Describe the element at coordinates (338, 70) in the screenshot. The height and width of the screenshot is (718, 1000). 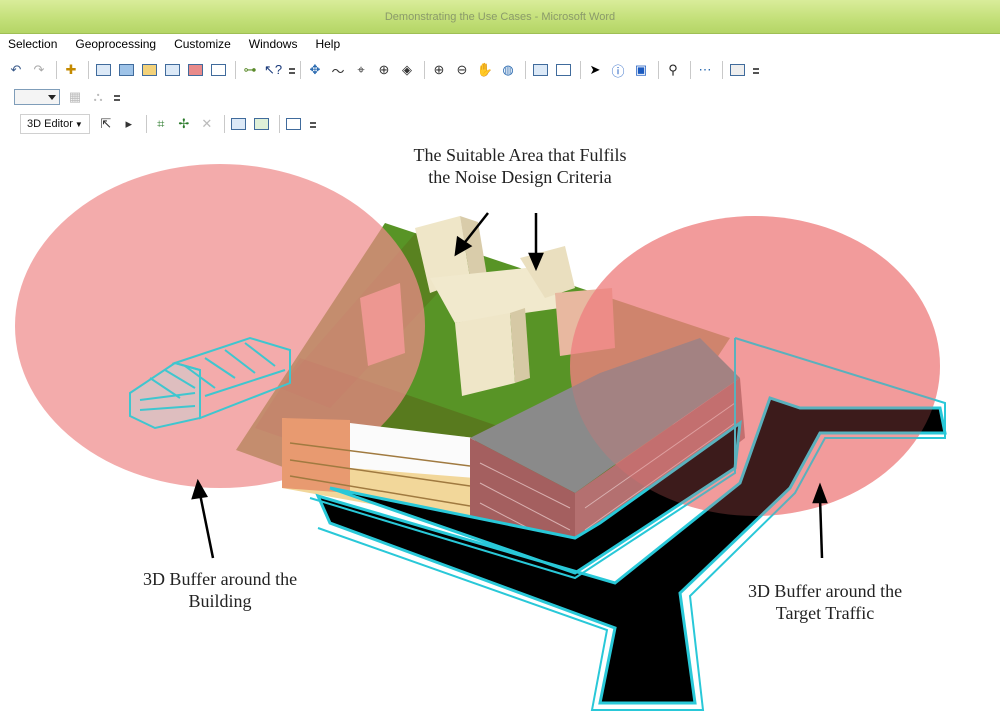
I see `fly-icon: 〜` at that location.